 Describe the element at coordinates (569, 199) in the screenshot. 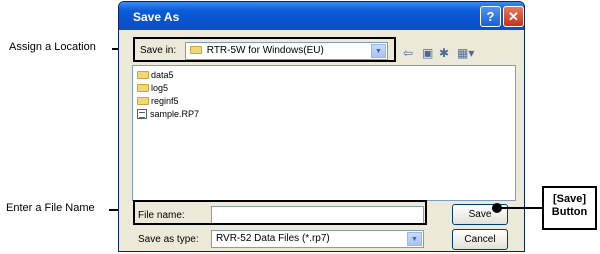

I see `annotation-save-line1: [Save]` at that location.